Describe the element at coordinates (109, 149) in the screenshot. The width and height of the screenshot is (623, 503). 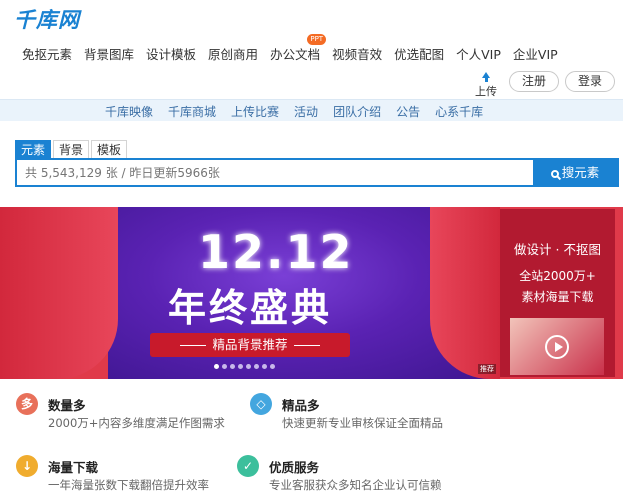
I see `tab-templates: 模板` at that location.